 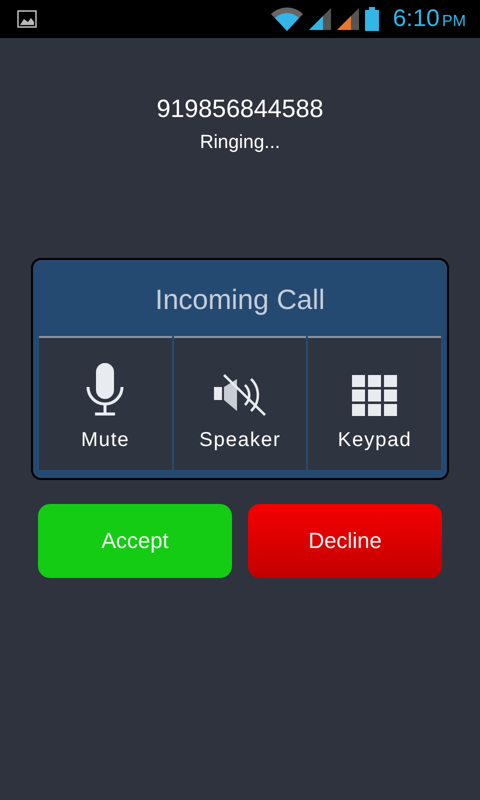 I want to click on speaker-option-button: Speaker, so click(x=240, y=404).